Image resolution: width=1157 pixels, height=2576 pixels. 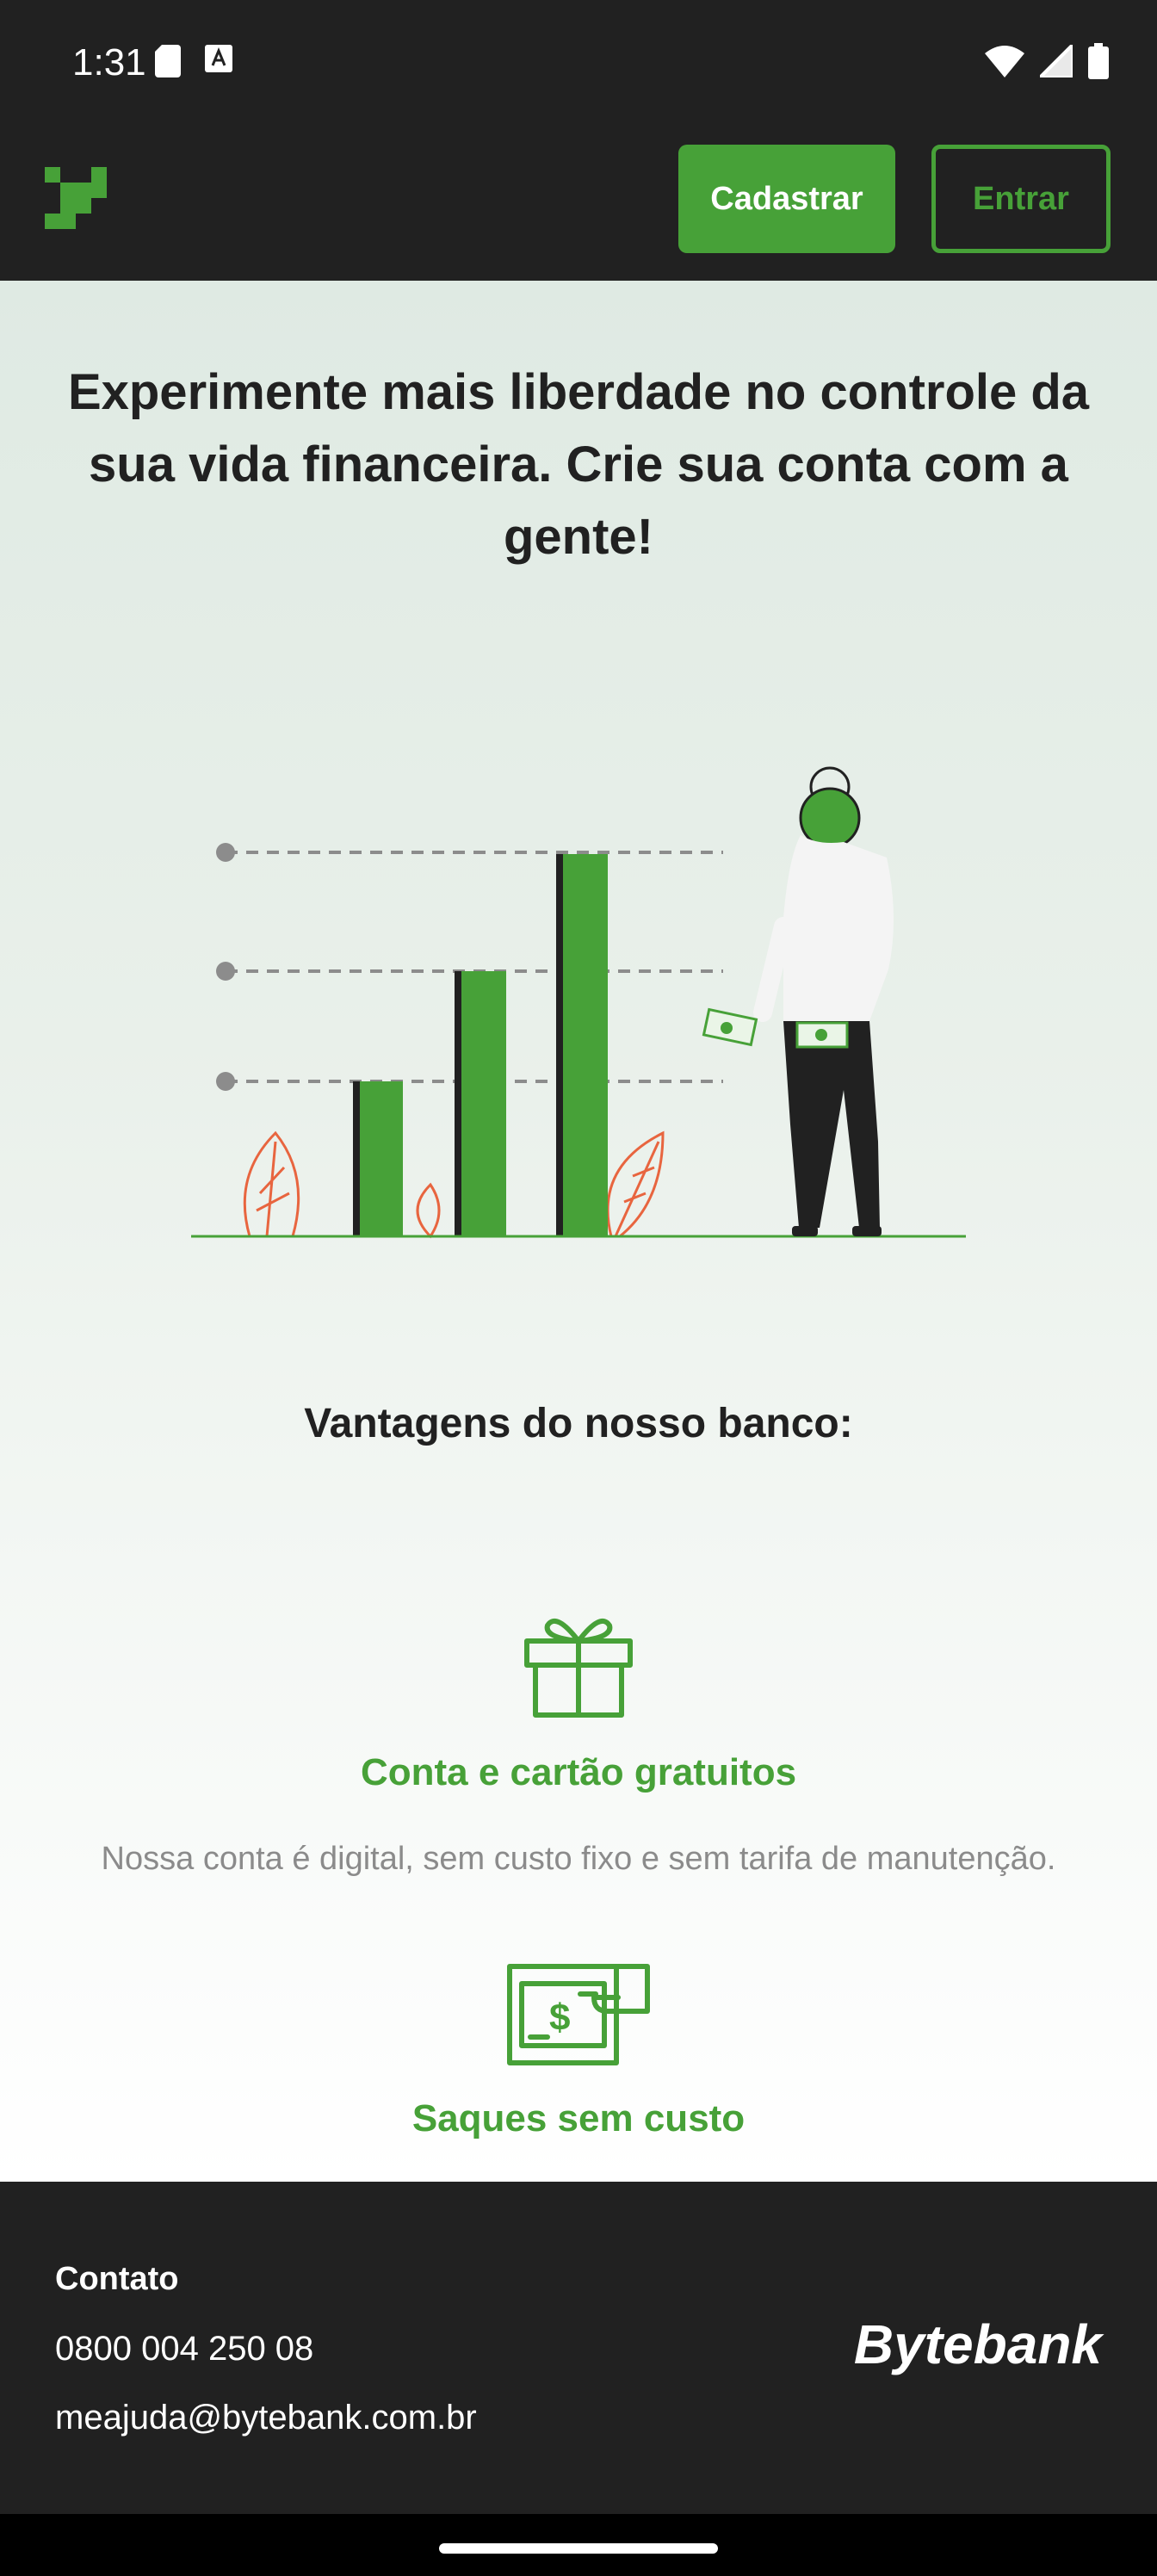 I want to click on status-icons-left, so click(x=194, y=61).